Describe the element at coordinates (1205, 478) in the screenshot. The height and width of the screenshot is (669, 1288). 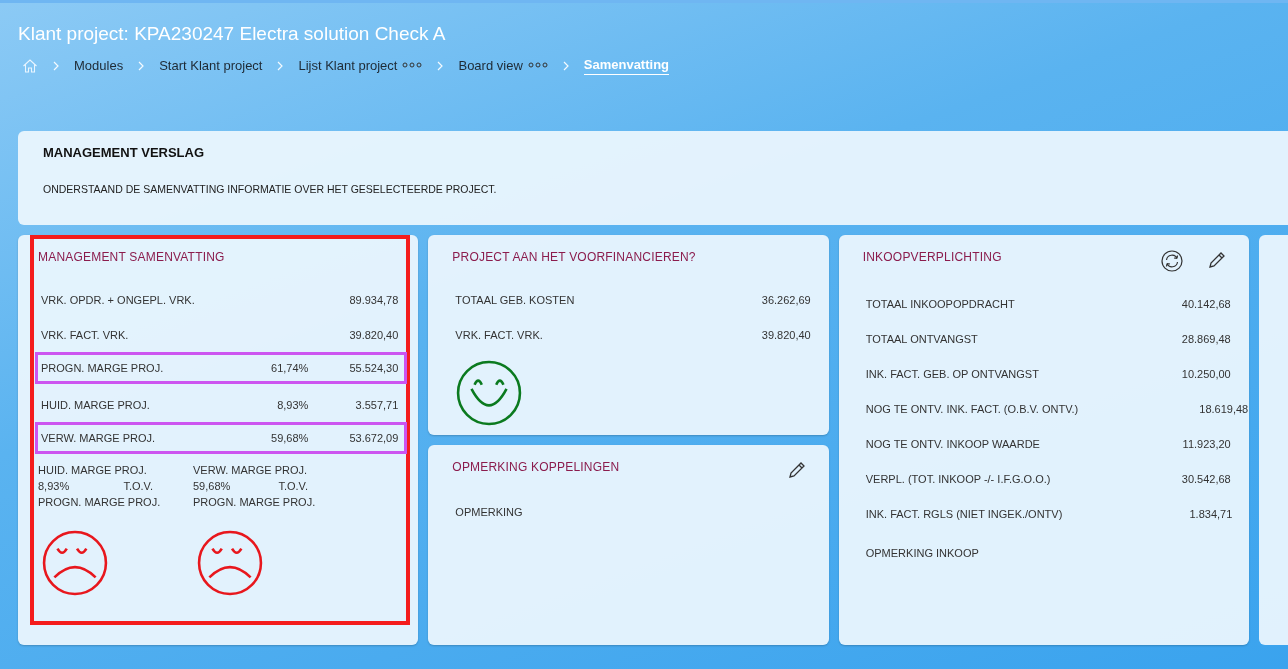
I see `amount-value: 30.542,68` at that location.